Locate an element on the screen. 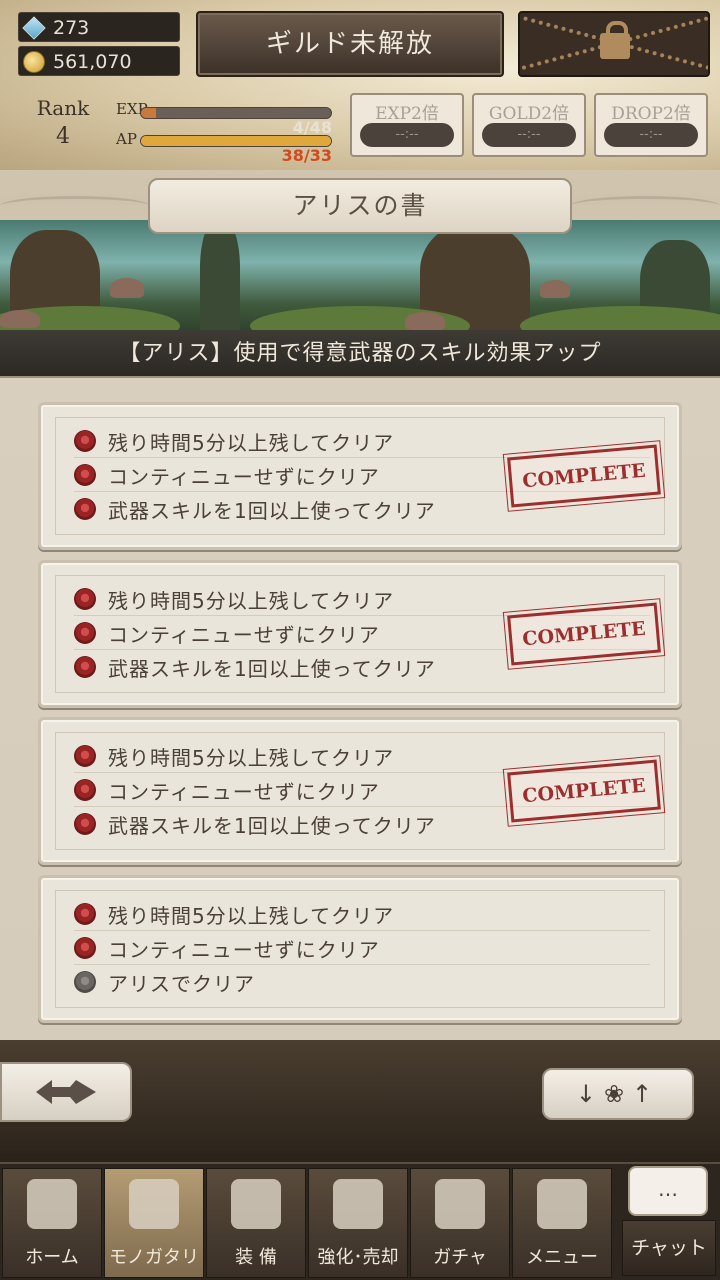 This screenshot has height=1280, width=720. mission-card-inner: 残り時間5分以上残してクリア コンティニューせずにクリア アリスでクリア is located at coordinates (360, 949).